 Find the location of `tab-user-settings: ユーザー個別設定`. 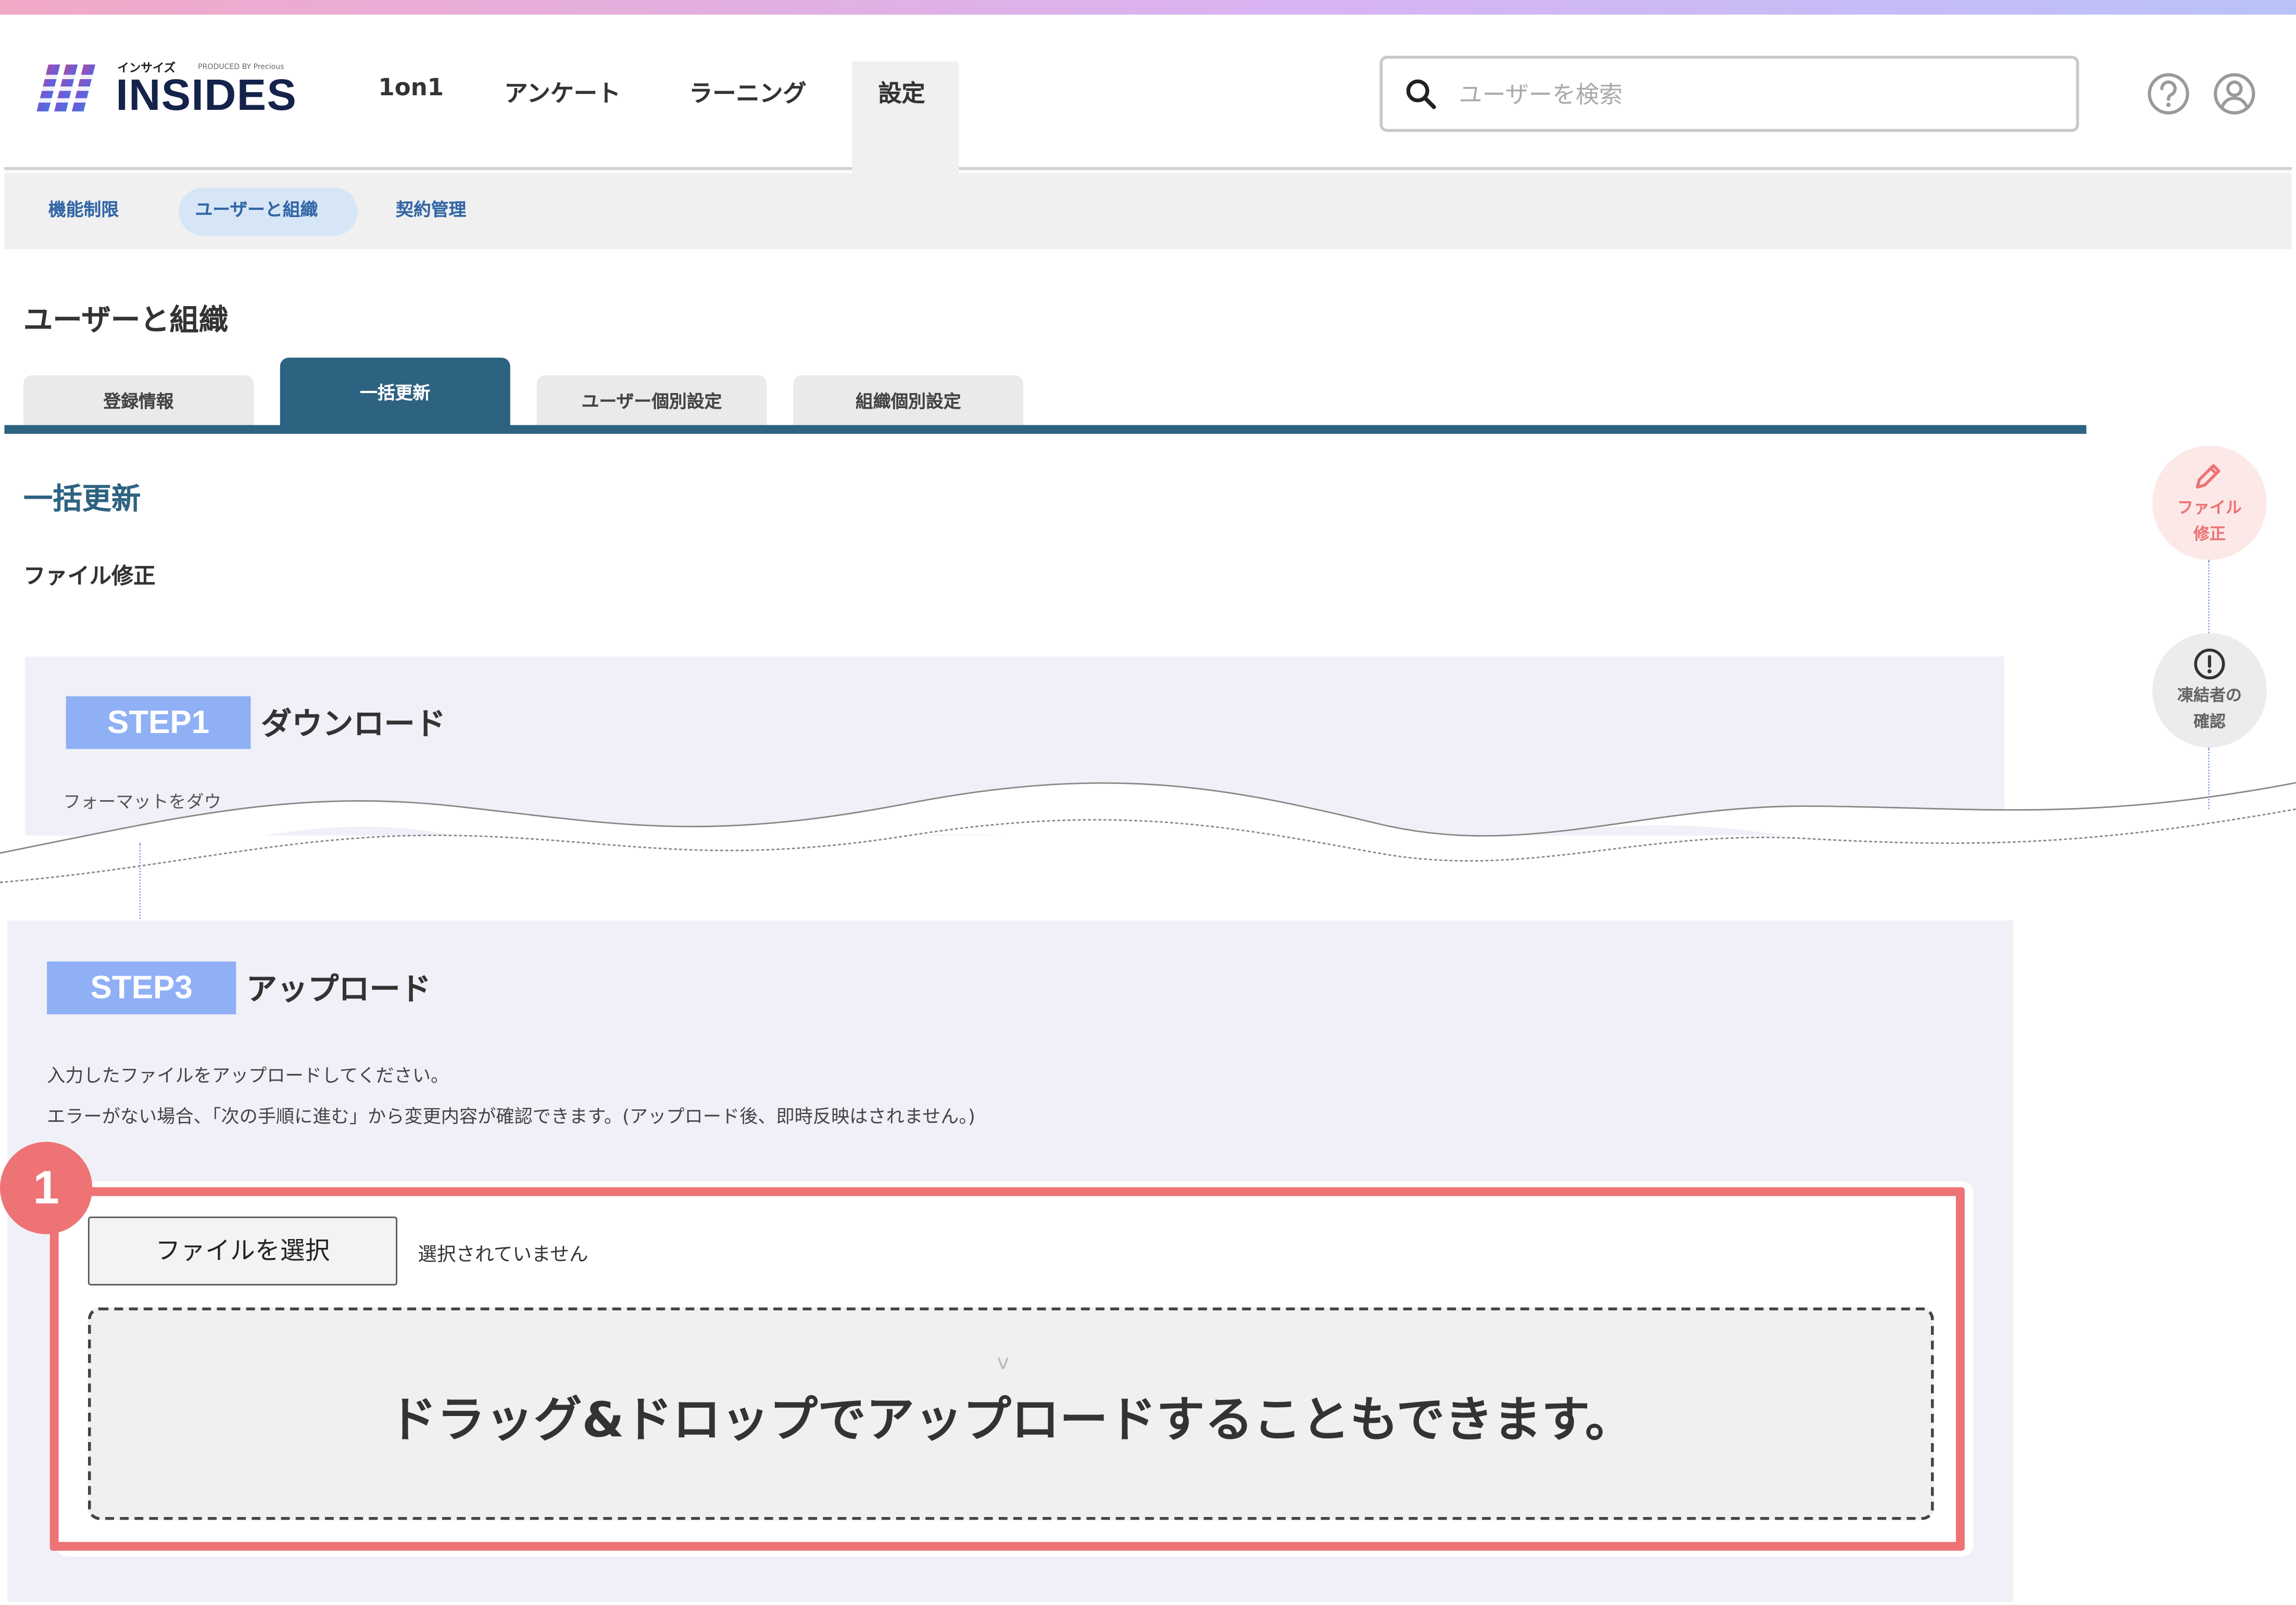

tab-user-settings: ユーザー個別設定 is located at coordinates (652, 401).